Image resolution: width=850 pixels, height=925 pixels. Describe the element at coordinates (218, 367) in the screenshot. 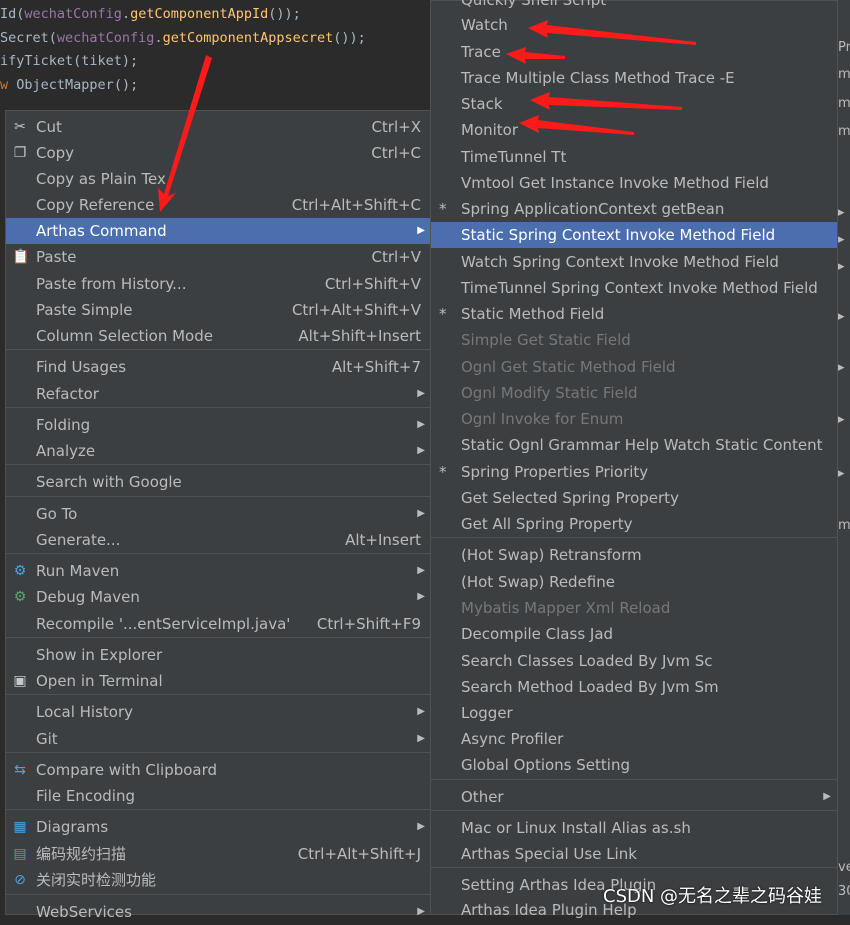

I see `menu-item-find-usages: Find Usages Alt+Shift+7` at that location.